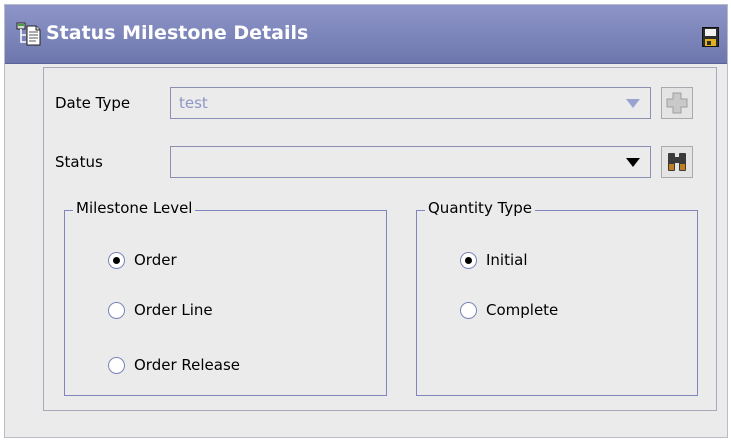 The width and height of the screenshot is (731, 440). What do you see at coordinates (79, 162) in the screenshot?
I see `status-label: Status` at bounding box center [79, 162].